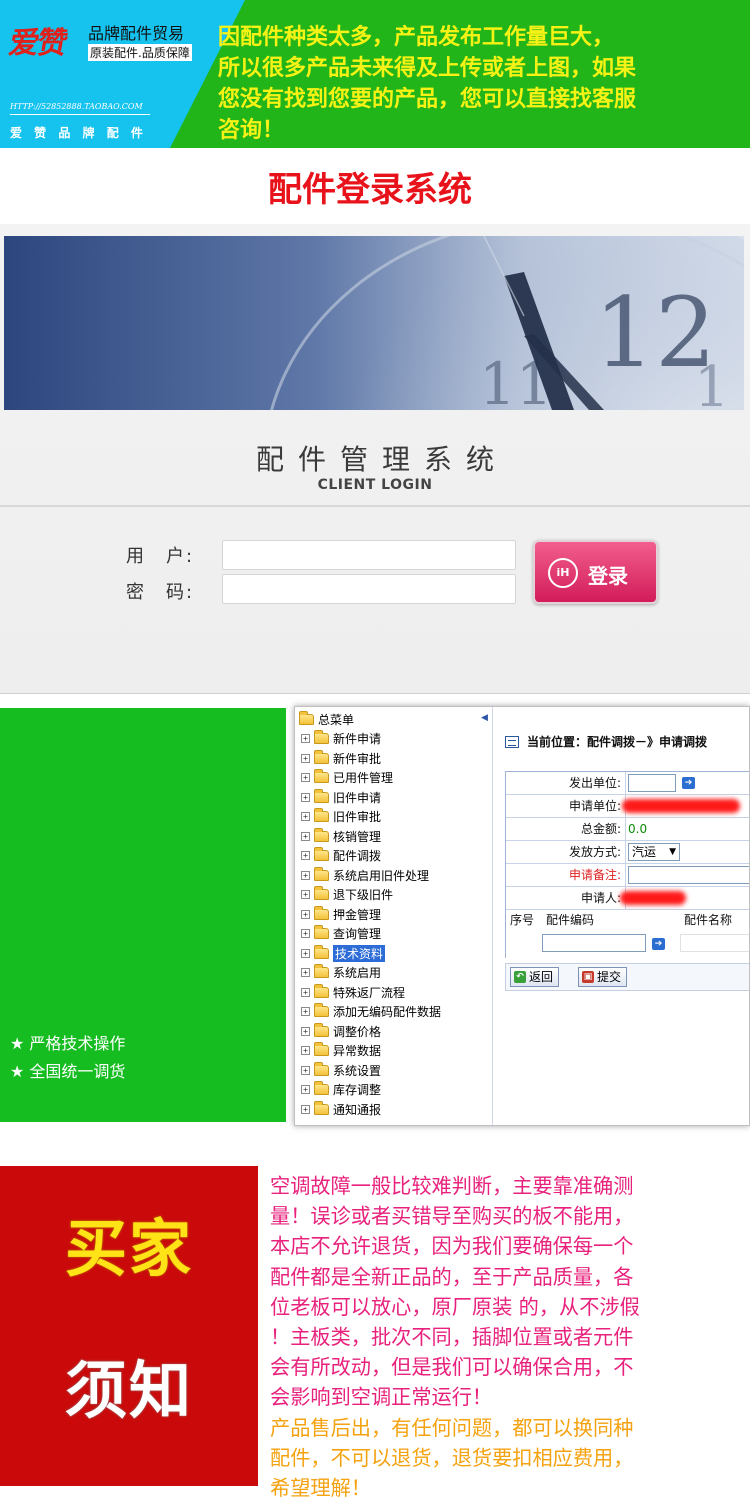  What do you see at coordinates (371, 1071) in the screenshot?
I see `tree-item: + 系统设置` at bounding box center [371, 1071].